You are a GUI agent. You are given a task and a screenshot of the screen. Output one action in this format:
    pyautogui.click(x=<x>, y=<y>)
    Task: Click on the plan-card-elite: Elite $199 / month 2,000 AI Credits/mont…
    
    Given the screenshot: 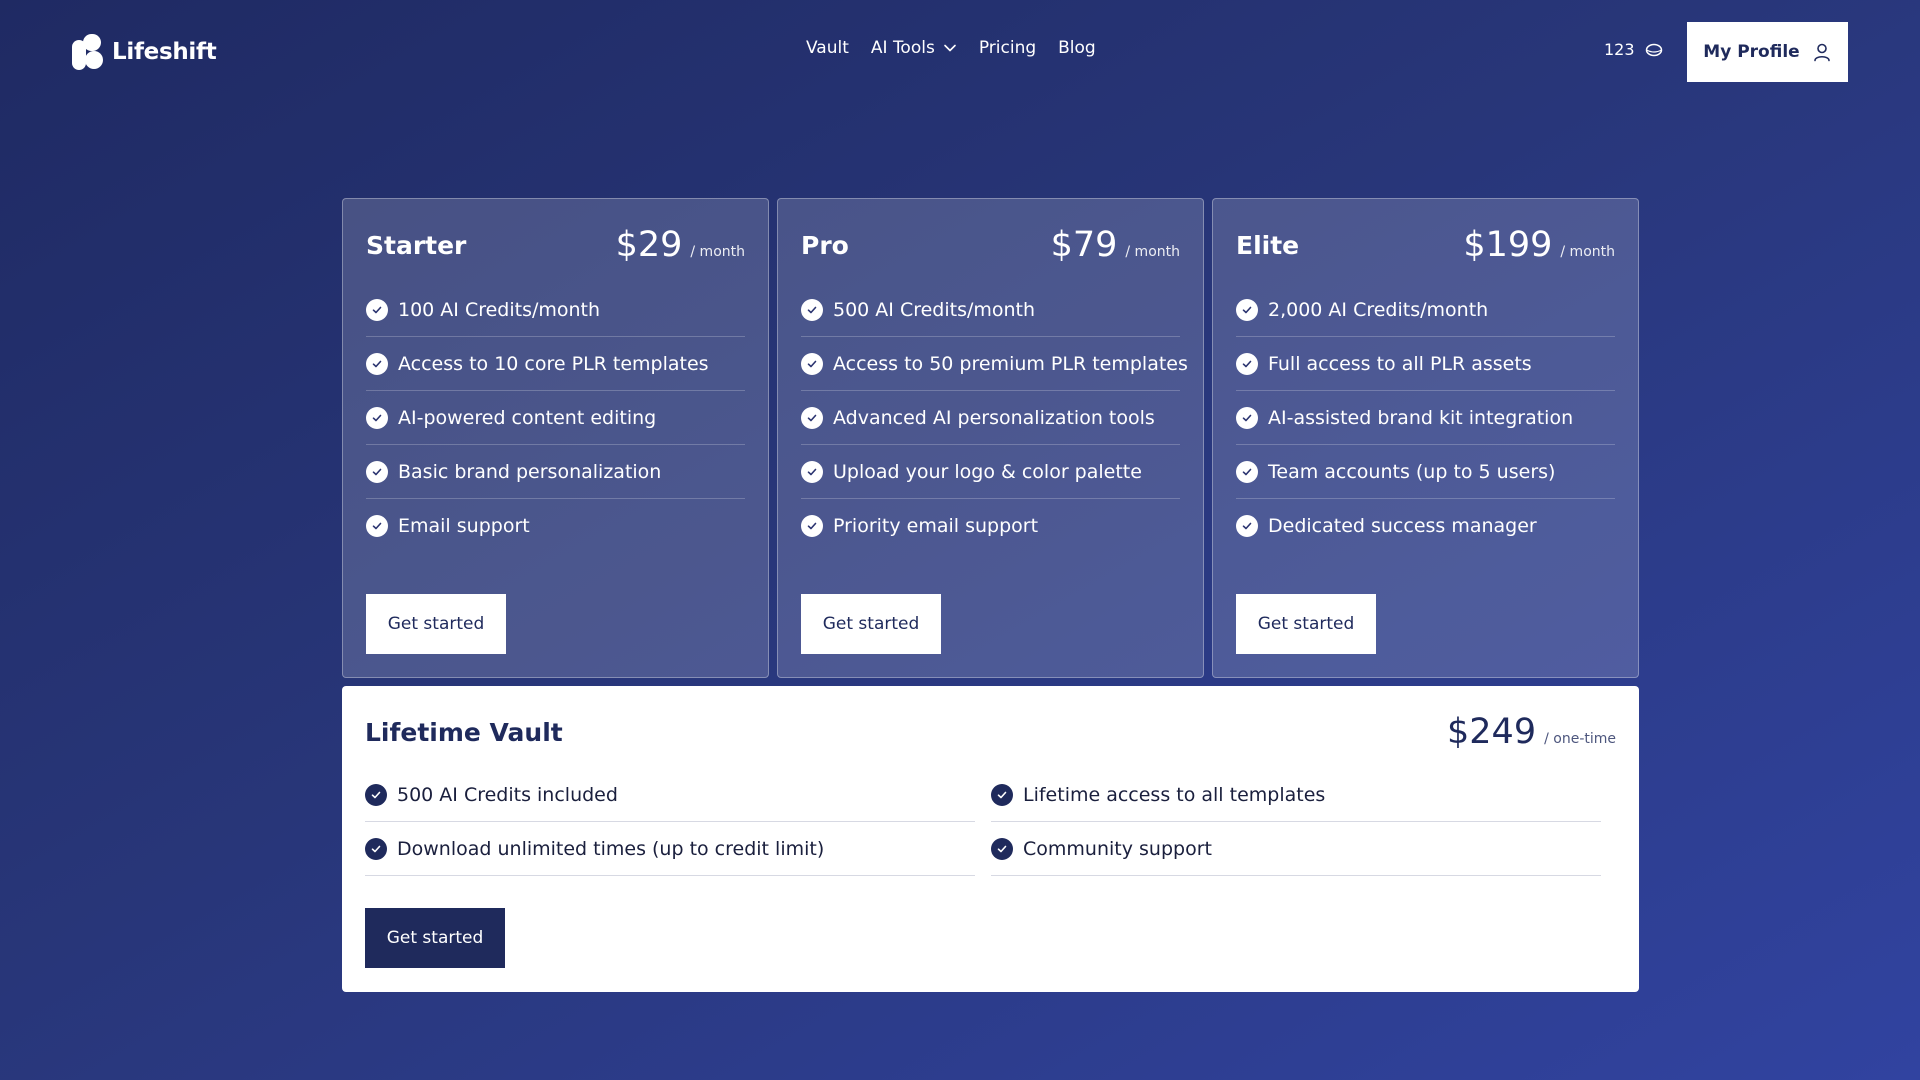 What is the action you would take?
    pyautogui.click(x=1425, y=438)
    